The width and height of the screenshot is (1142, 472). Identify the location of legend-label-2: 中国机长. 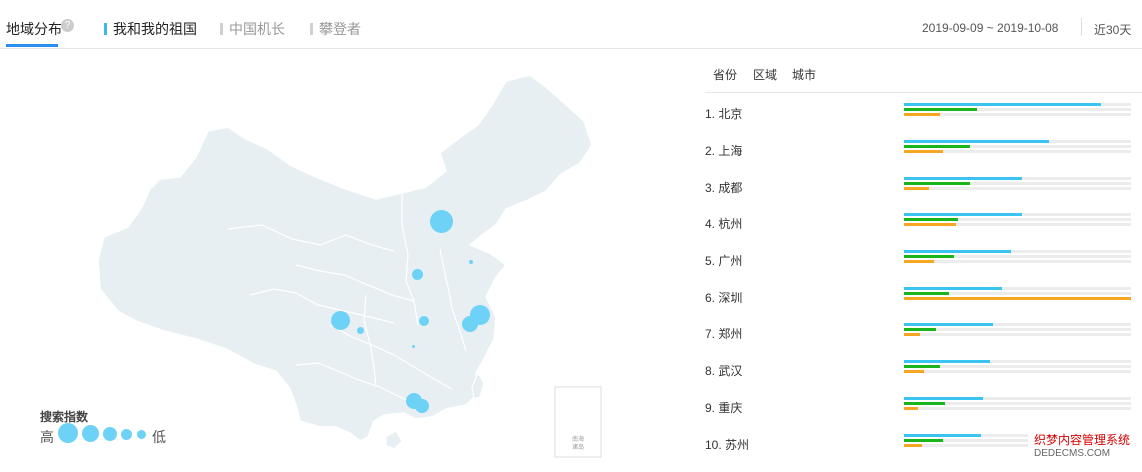
(257, 29).